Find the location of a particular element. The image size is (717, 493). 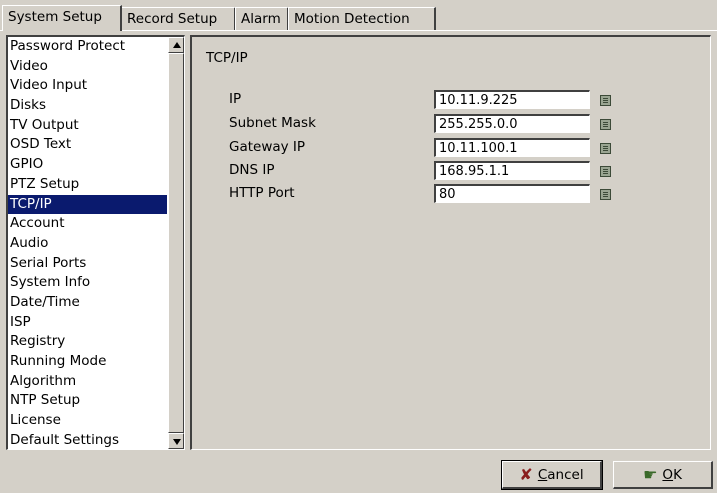

menu-item-algorithm: Algorithm is located at coordinates (87, 382).